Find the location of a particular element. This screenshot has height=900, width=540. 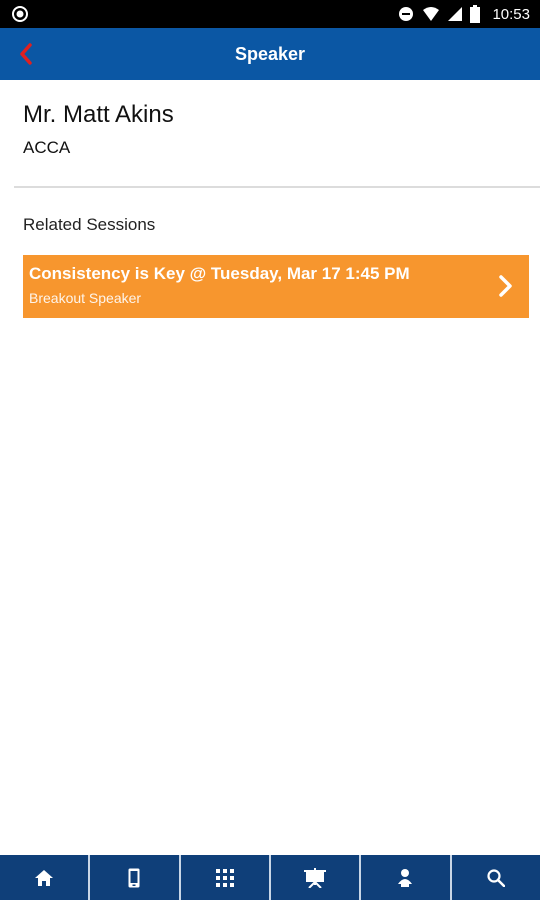

chevron-left-icon is located at coordinates (26, 54).